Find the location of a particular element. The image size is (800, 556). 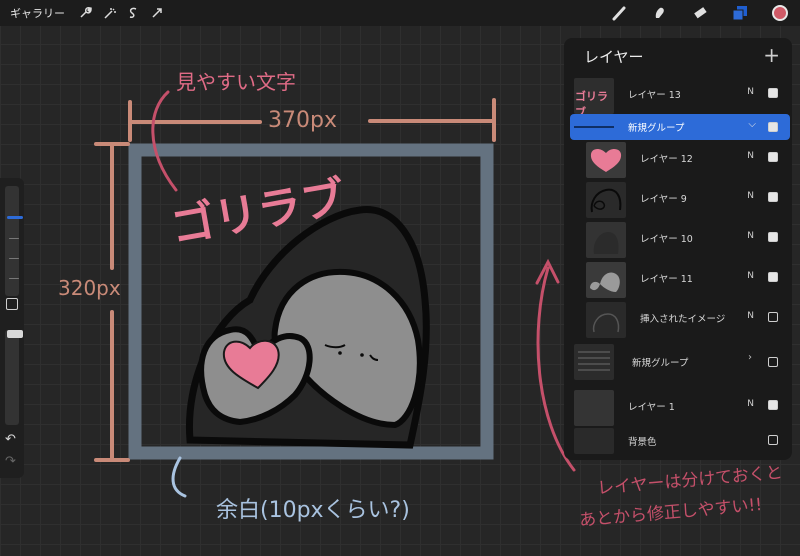

layers-icon is located at coordinates (740, 13).